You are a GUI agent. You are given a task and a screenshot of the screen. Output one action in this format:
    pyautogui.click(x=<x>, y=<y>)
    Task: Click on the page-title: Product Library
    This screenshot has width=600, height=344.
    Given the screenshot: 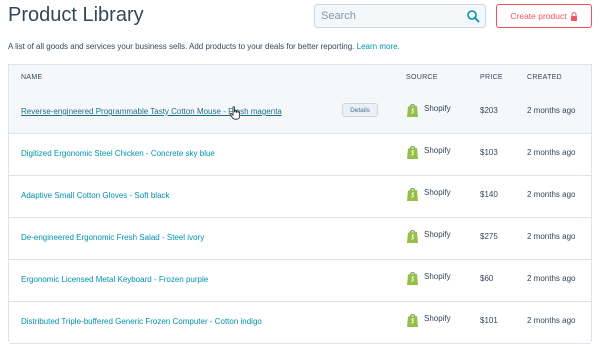 What is the action you would take?
    pyautogui.click(x=76, y=15)
    